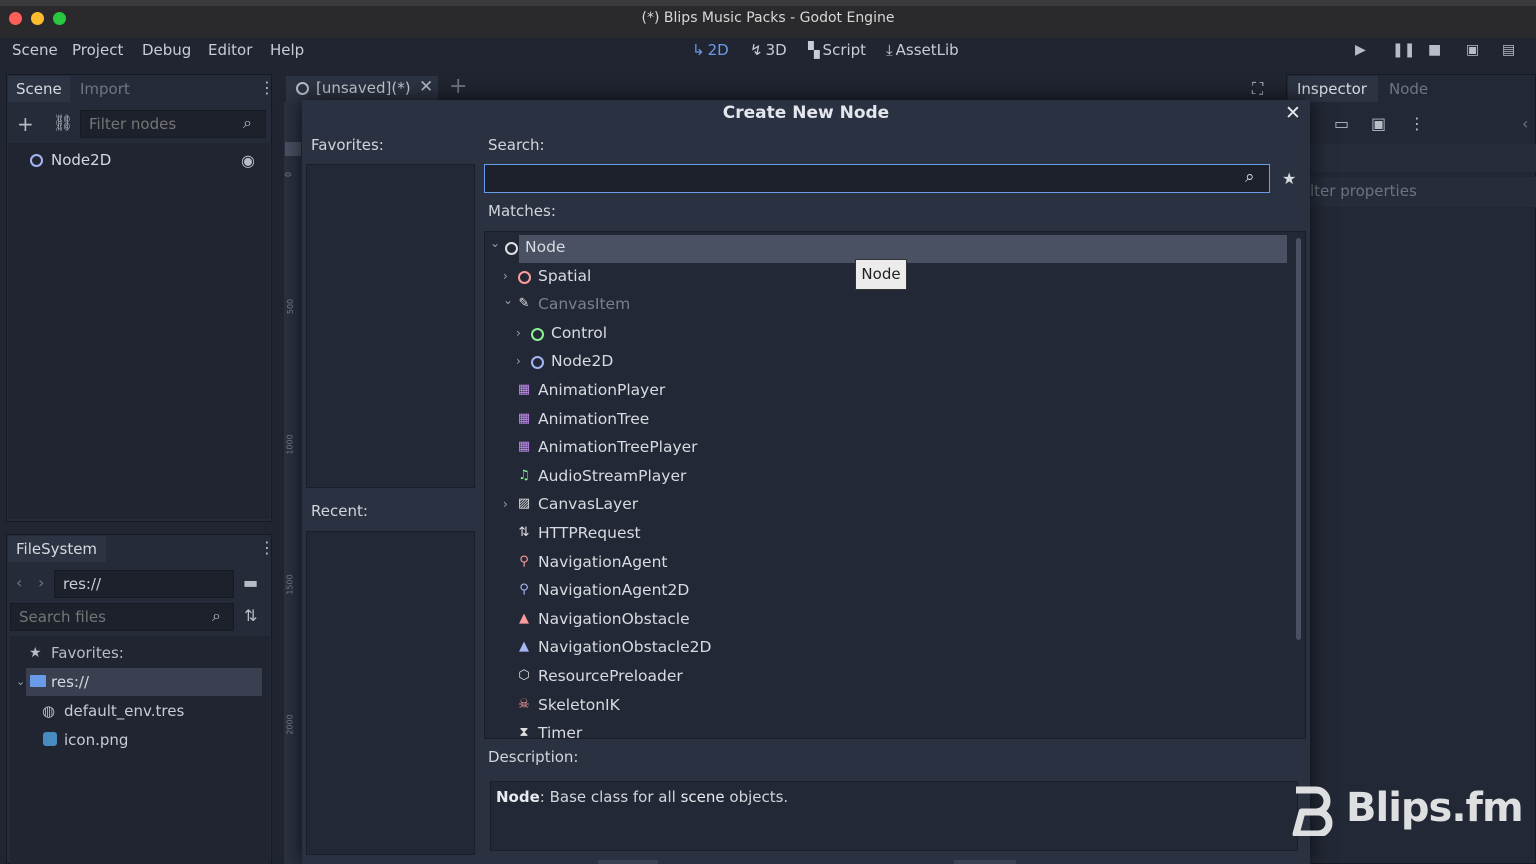  I want to click on tree-row-label: AnimationTree, so click(594, 418).